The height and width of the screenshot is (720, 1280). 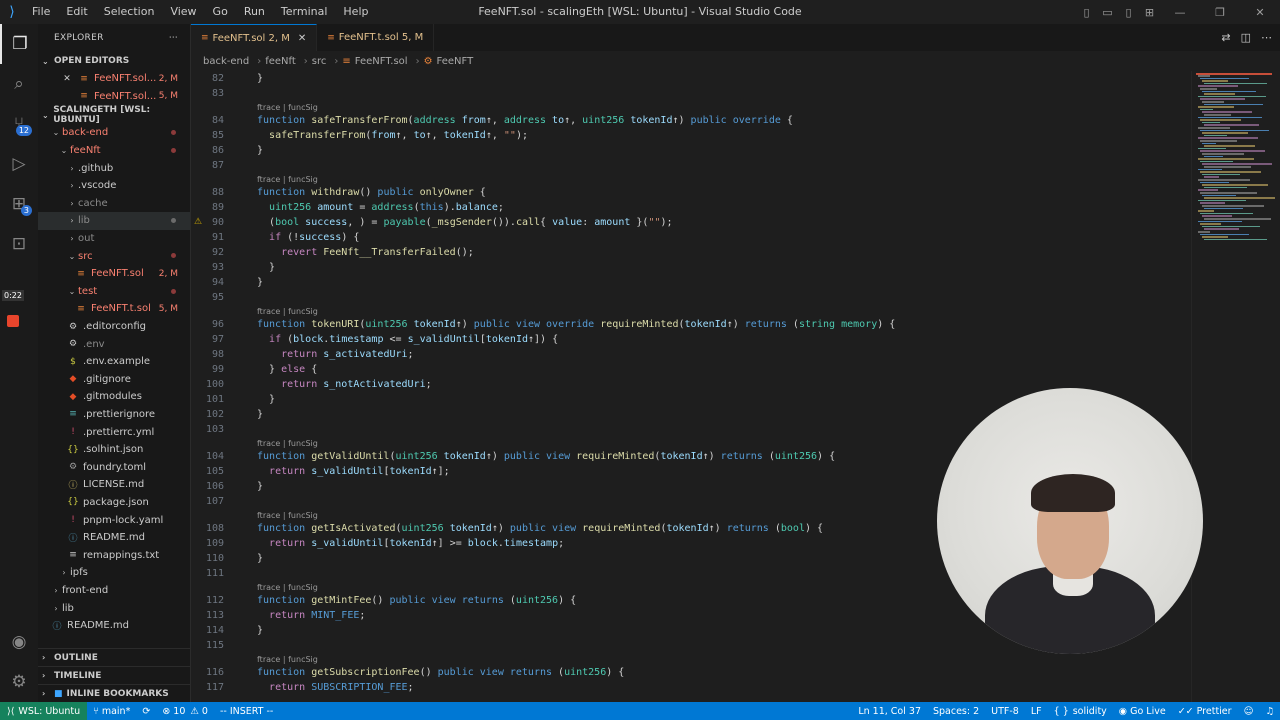 I want to click on split-editor-icon: ◫, so click(x=1246, y=37).